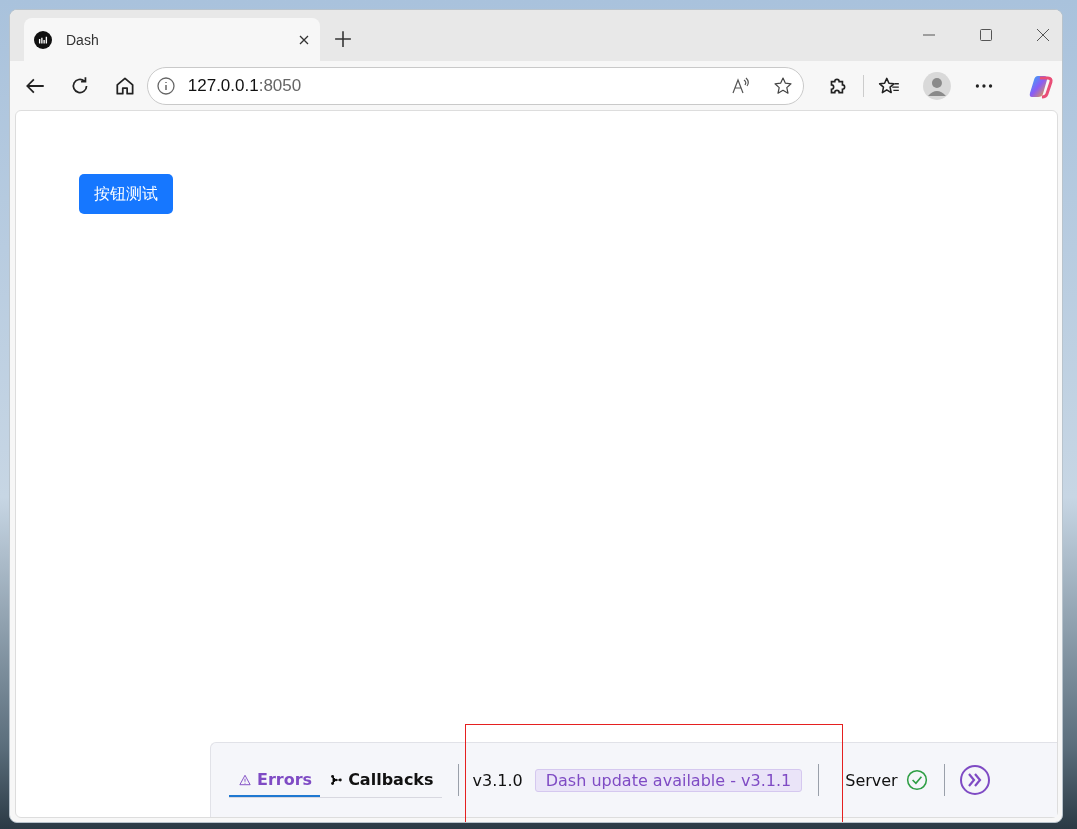 The image size is (1077, 829). What do you see at coordinates (43, 39) in the screenshot?
I see `bar-chart-icon` at bounding box center [43, 39].